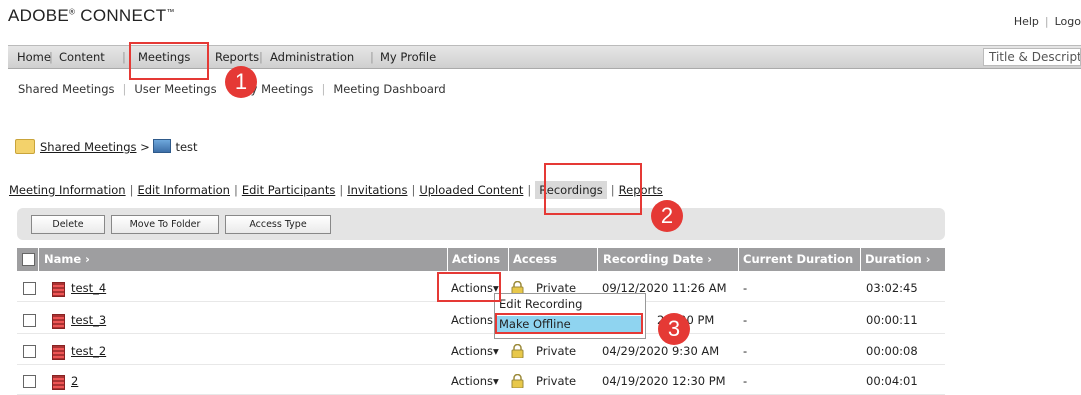 The width and height of the screenshot is (1081, 395). I want to click on subnav-user-meetings: User Meetings, so click(175, 89).